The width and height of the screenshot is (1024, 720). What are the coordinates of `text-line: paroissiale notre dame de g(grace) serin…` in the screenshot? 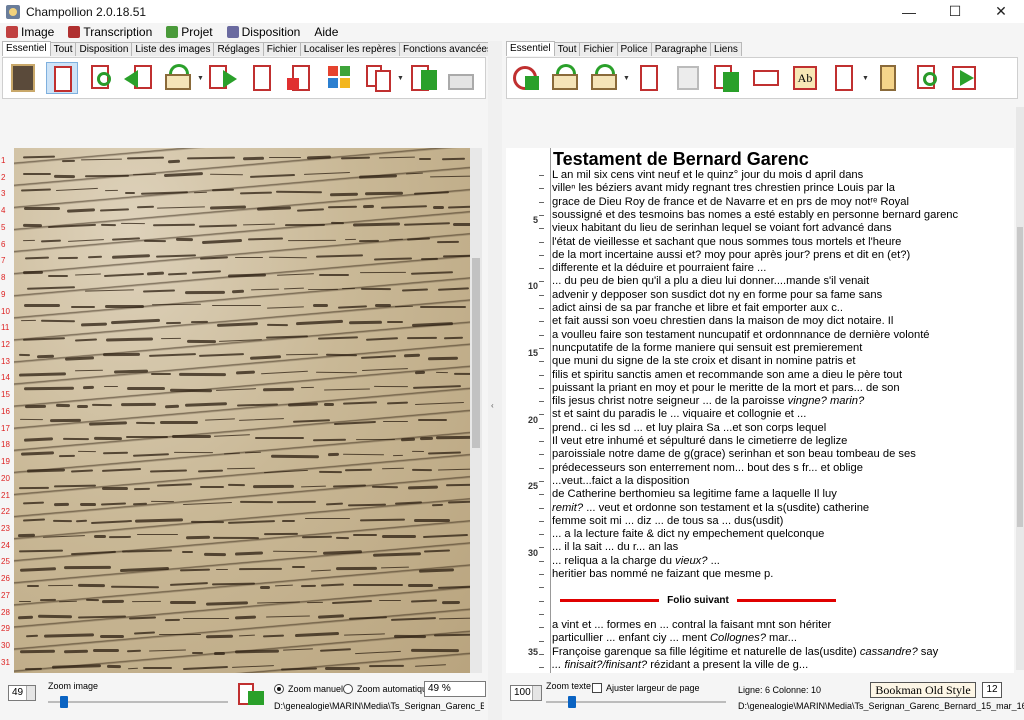 It's located at (734, 454).